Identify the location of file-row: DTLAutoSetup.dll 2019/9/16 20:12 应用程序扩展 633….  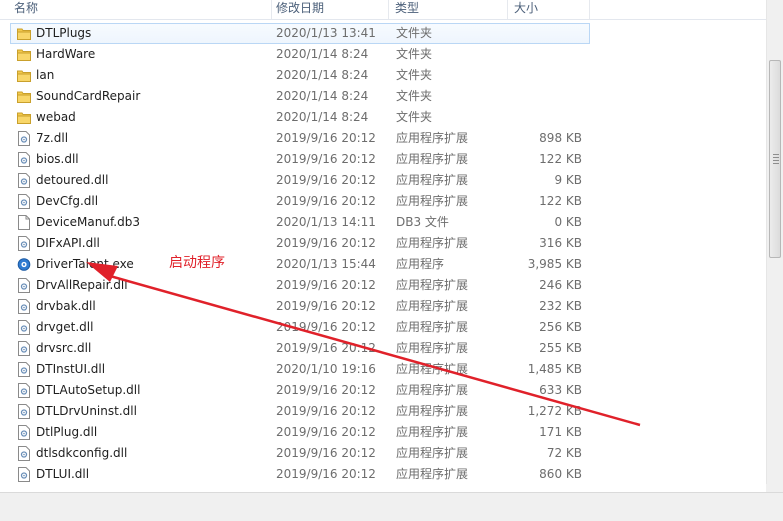
(300, 390).